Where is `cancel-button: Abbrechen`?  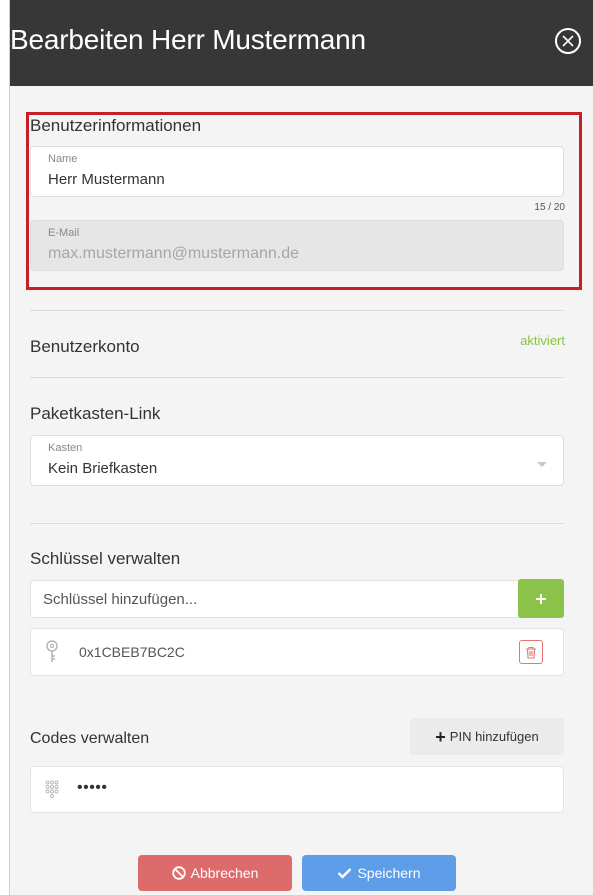
cancel-button: Abbrechen is located at coordinates (215, 873).